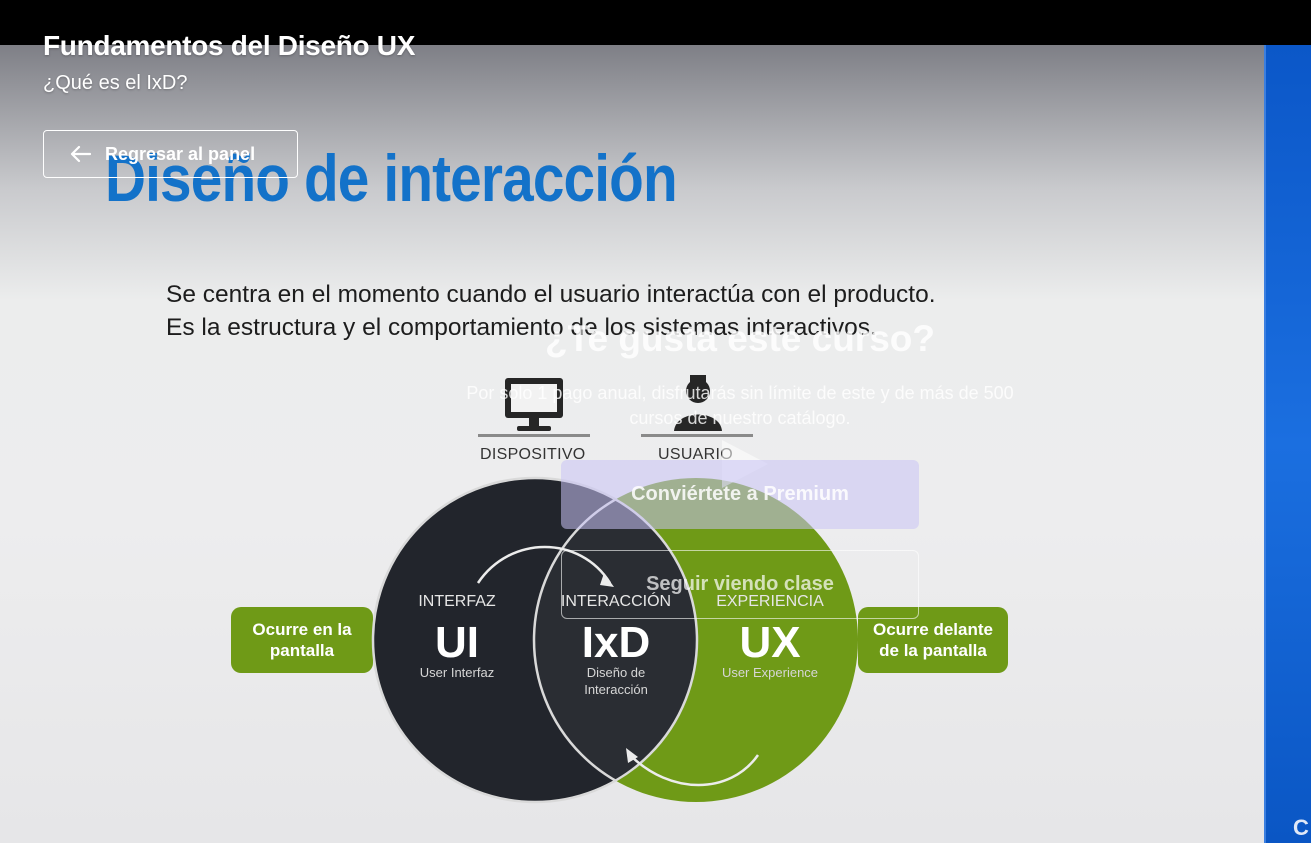 This screenshot has height=843, width=1311. Describe the element at coordinates (1265, 444) in the screenshot. I see `side-panel-edge-line` at that location.